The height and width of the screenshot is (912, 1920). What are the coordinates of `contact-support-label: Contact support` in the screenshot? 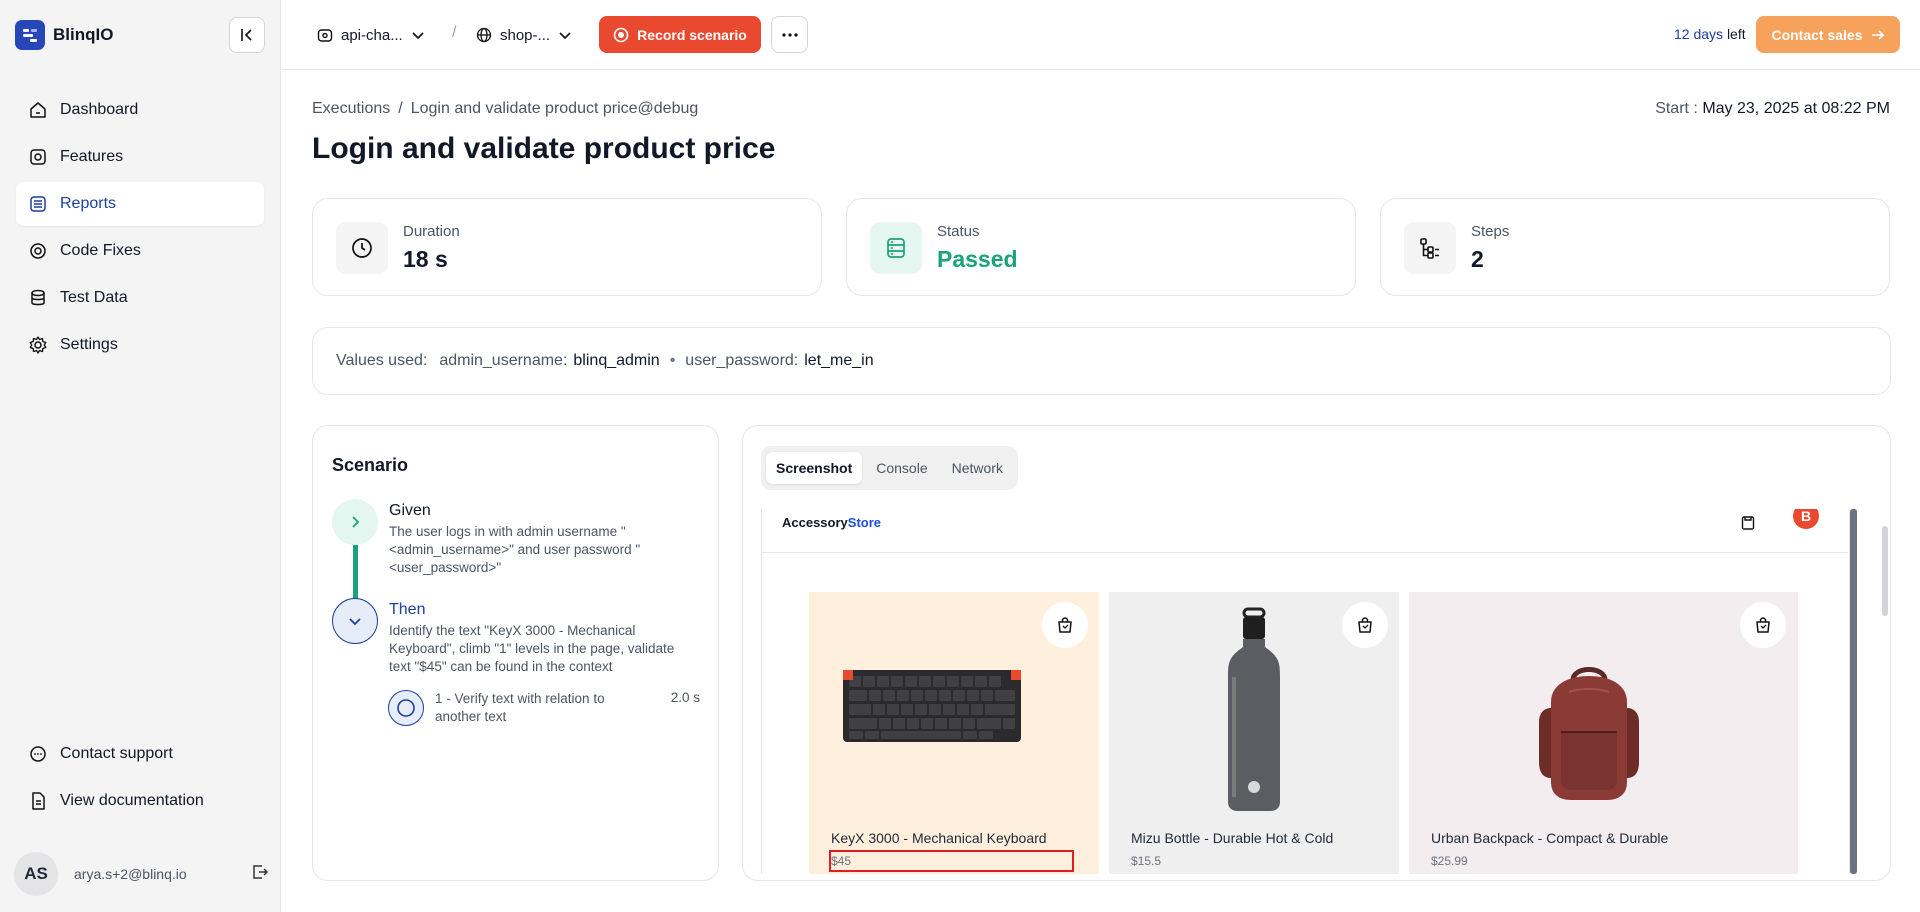 It's located at (116, 753).